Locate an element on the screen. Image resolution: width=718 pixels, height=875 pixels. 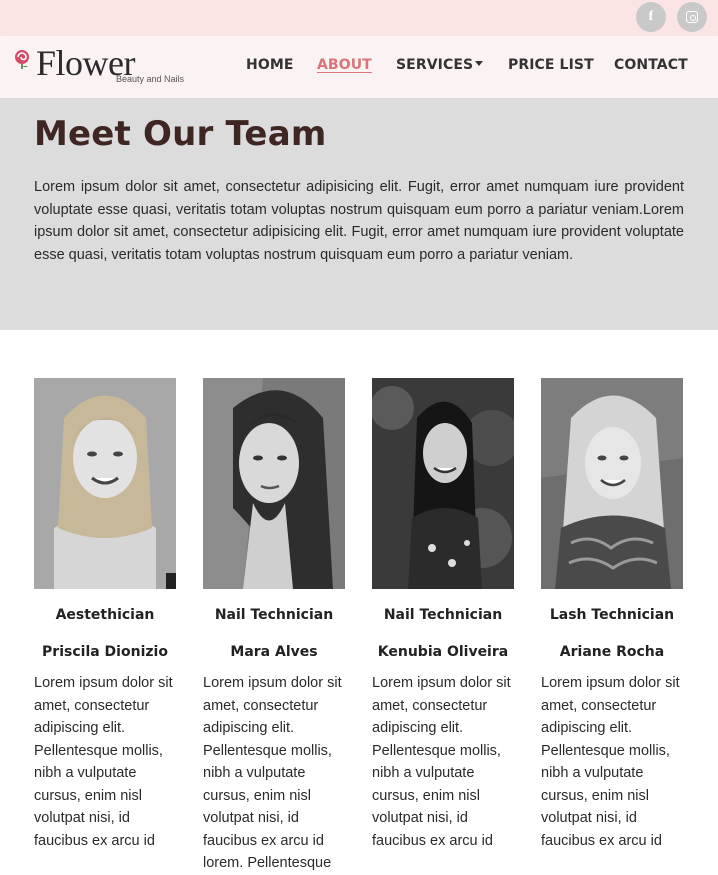
page-title: Meet Our Team is located at coordinates (180, 134).